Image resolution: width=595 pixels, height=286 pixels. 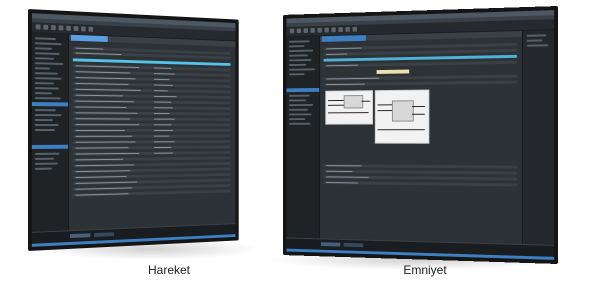 I want to click on right-project-tree, so click(x=303, y=137).